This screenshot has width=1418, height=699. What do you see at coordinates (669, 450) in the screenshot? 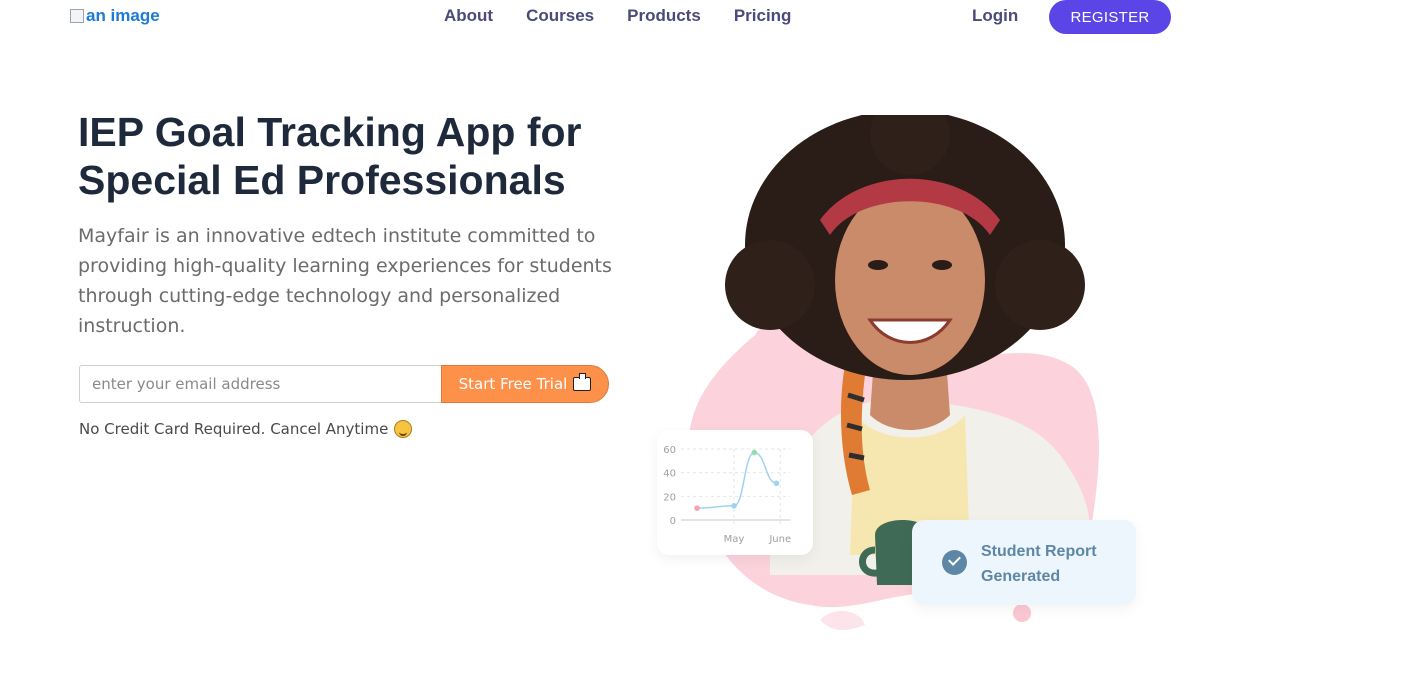
I see `y-tick-label: 60` at bounding box center [669, 450].